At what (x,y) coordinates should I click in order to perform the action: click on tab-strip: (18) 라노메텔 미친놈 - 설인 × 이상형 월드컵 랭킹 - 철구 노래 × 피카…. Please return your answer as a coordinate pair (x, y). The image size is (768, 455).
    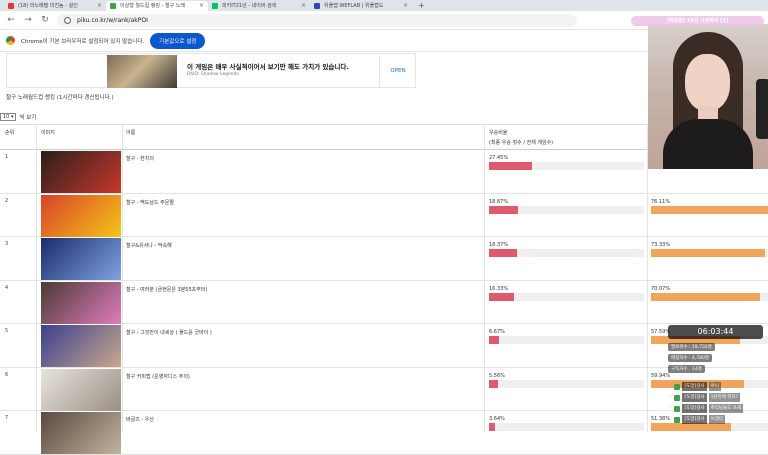
    Looking at the image, I should click on (384, 5).